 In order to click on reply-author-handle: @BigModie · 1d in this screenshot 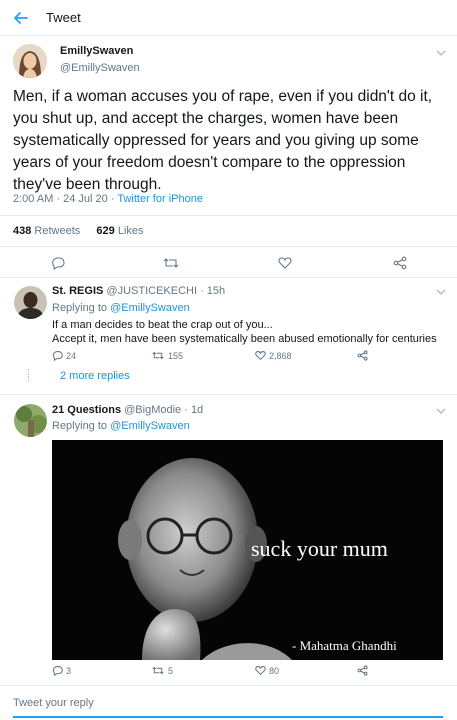, I will do `click(163, 410)`.